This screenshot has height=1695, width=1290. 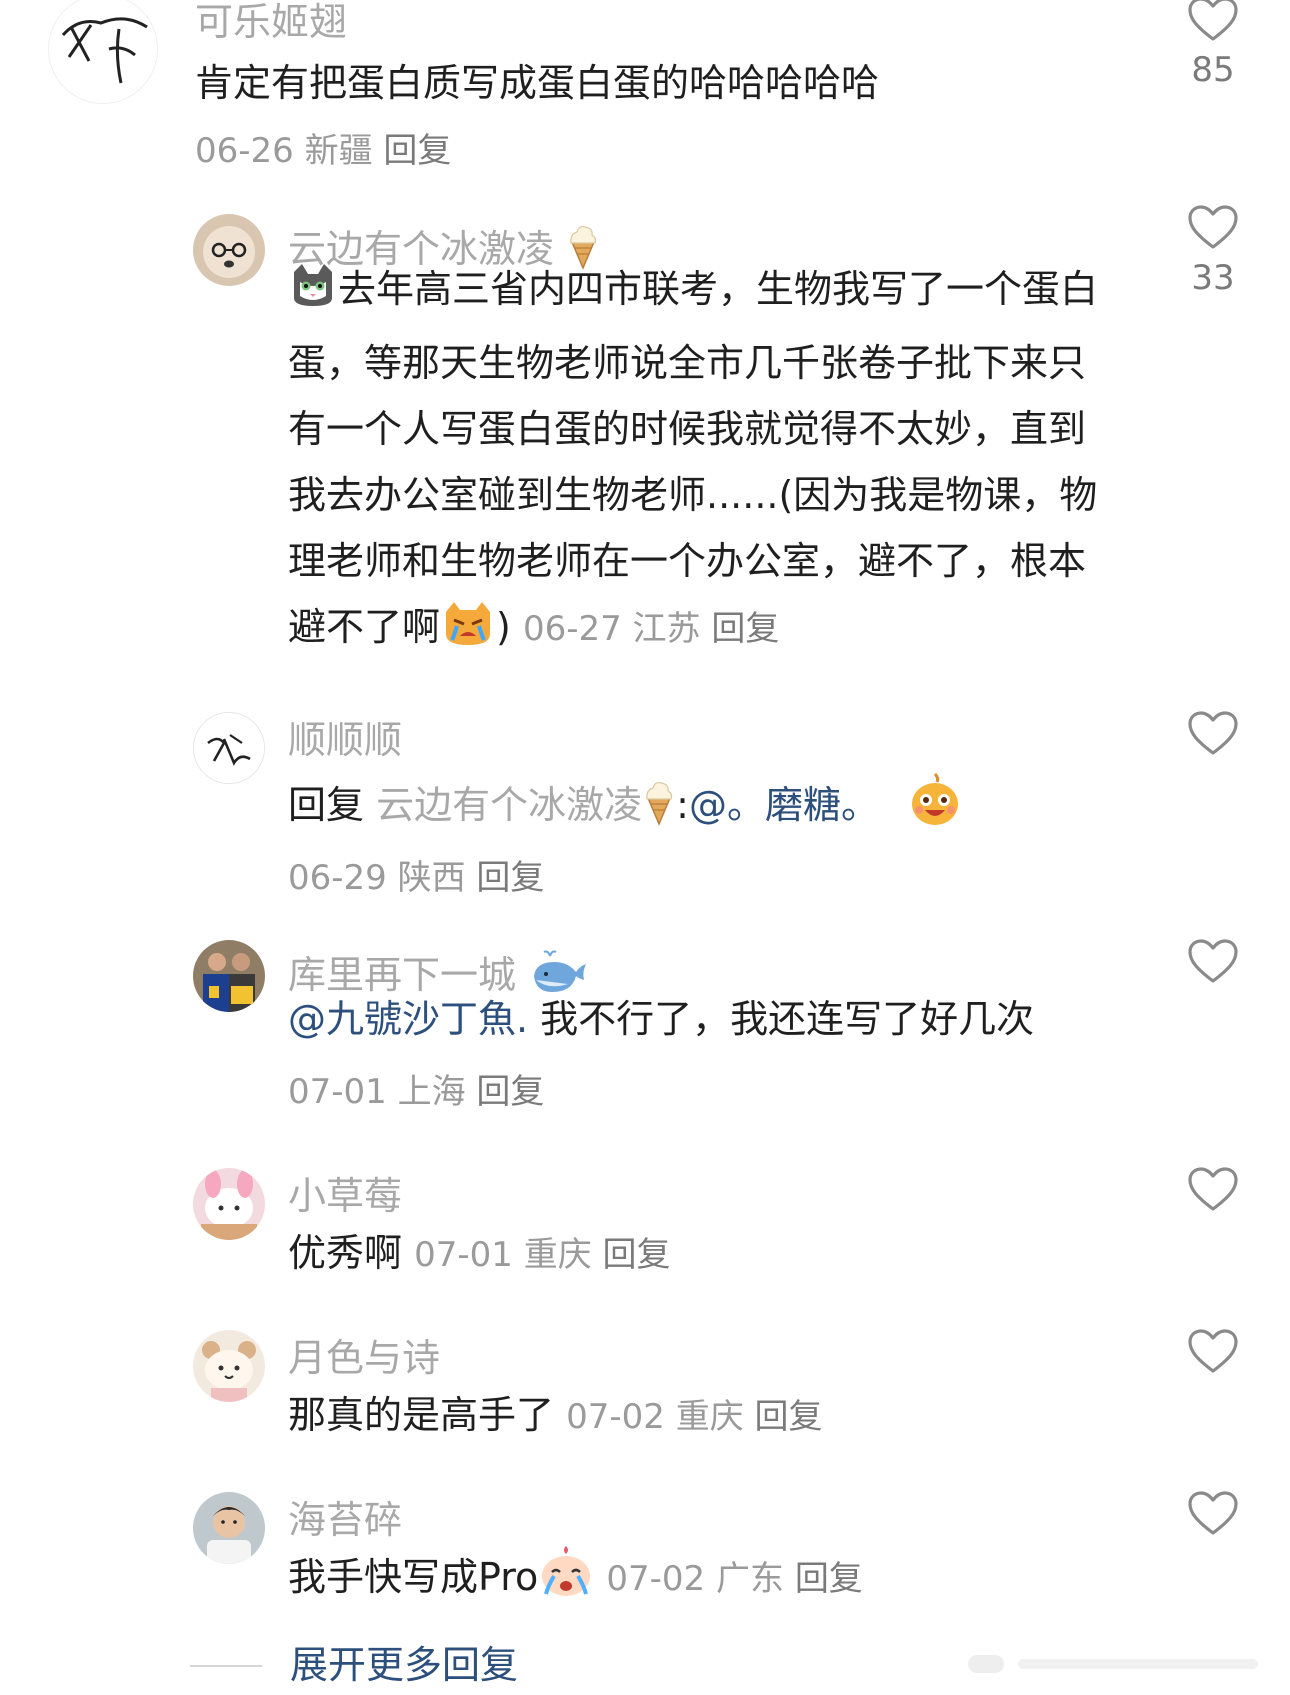 What do you see at coordinates (1213, 251) in the screenshot?
I see `like-button: 33` at bounding box center [1213, 251].